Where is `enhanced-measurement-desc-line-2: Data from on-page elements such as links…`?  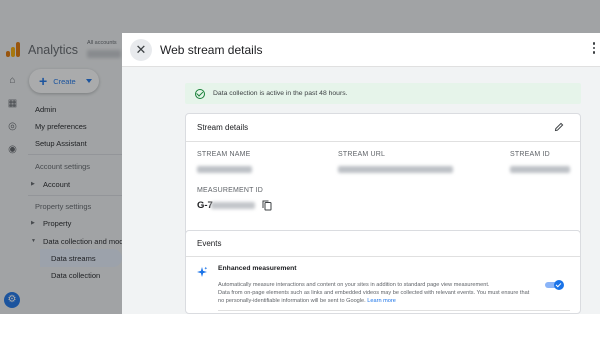
enhanced-measurement-desc-line-2: Data from on-page elements such as links… is located at coordinates (375, 297).